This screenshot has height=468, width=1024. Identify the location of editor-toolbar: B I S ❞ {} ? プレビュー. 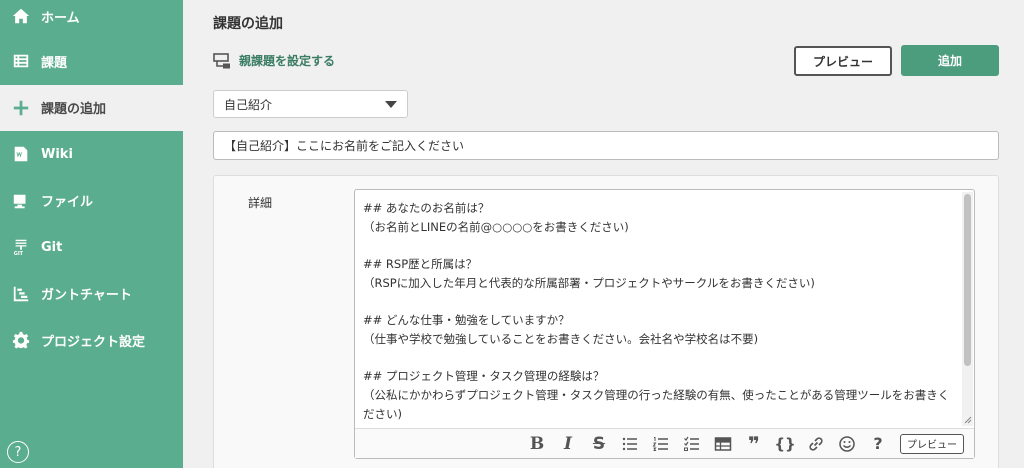
(664, 443).